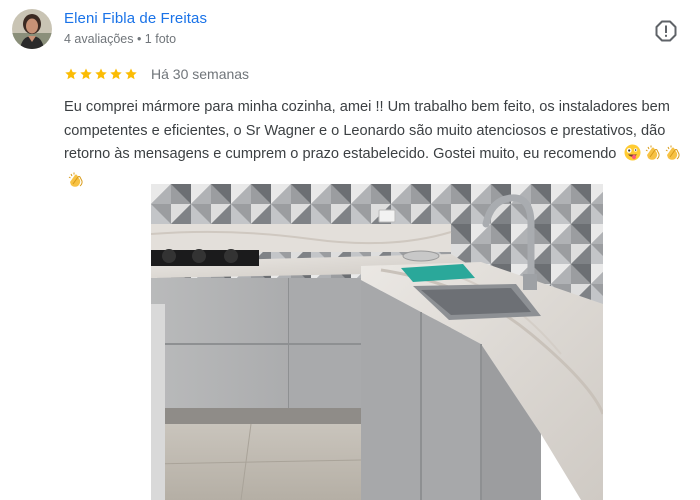  I want to click on avatar-photo, so click(32, 29).